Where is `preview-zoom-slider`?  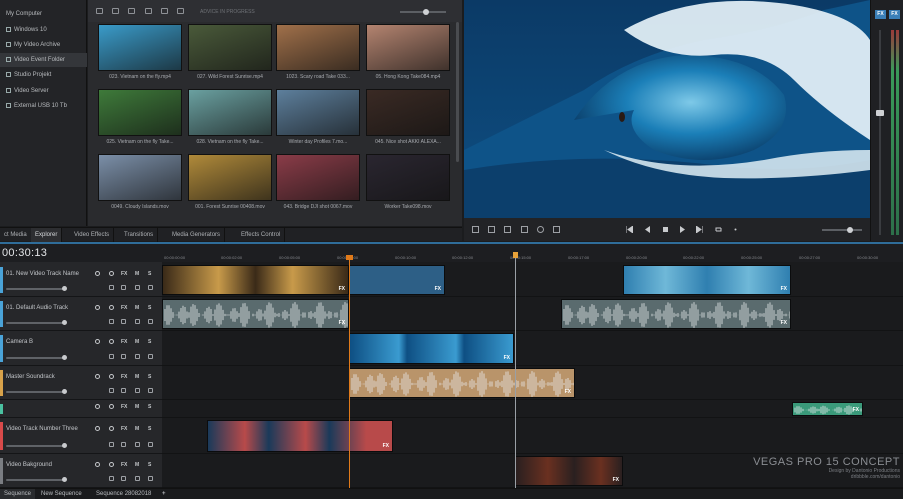 preview-zoom-slider is located at coordinates (842, 230).